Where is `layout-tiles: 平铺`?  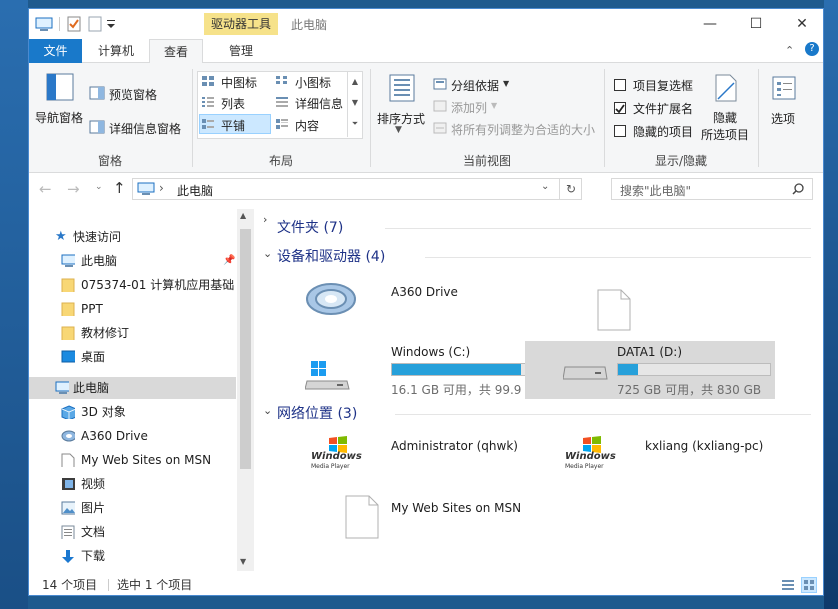
layout-tiles: 平铺 is located at coordinates (233, 125).